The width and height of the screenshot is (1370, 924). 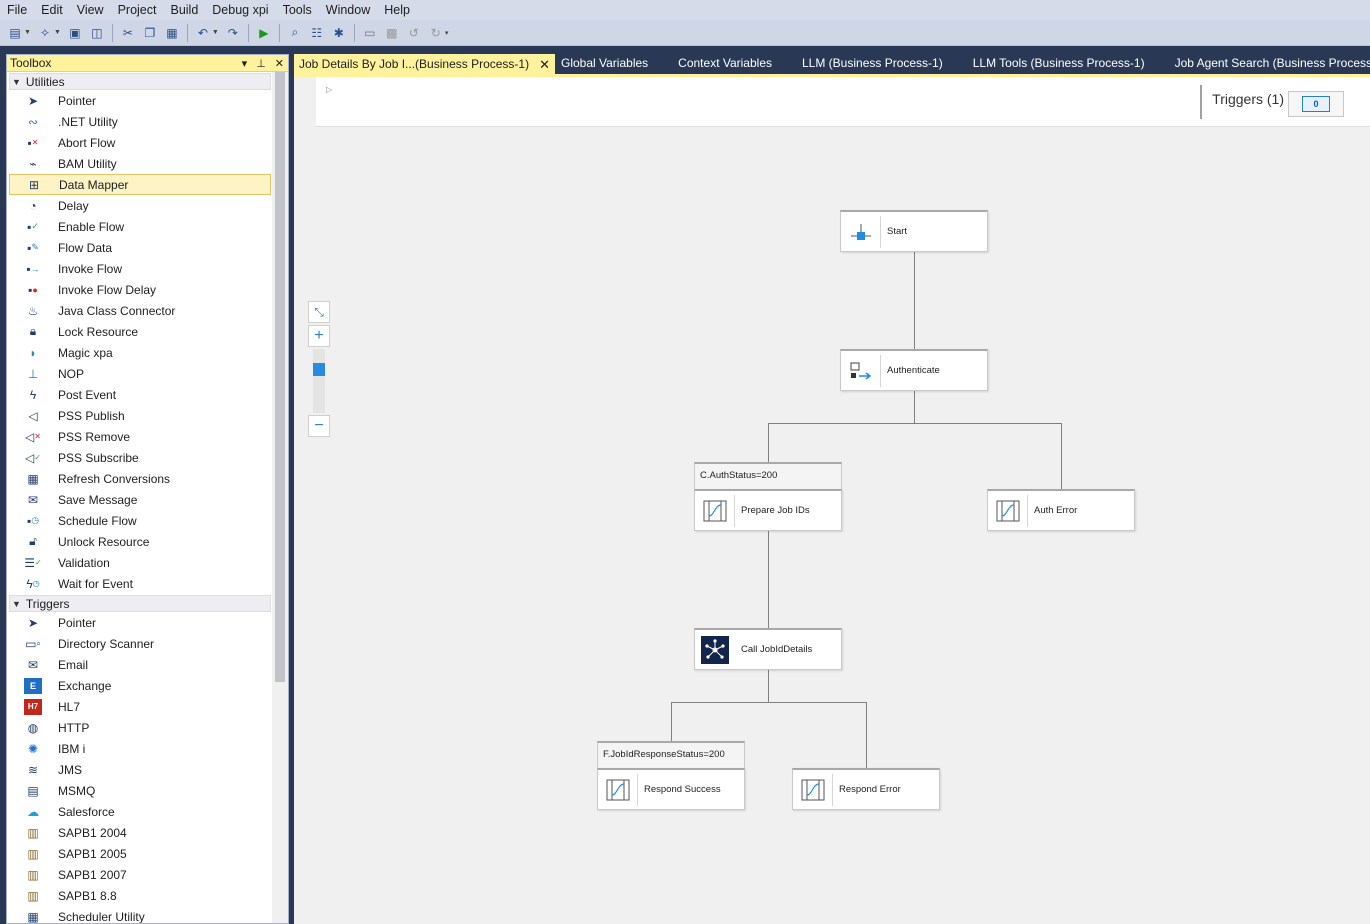 I want to click on rotate-right-icon: ↻, so click(x=436, y=33).